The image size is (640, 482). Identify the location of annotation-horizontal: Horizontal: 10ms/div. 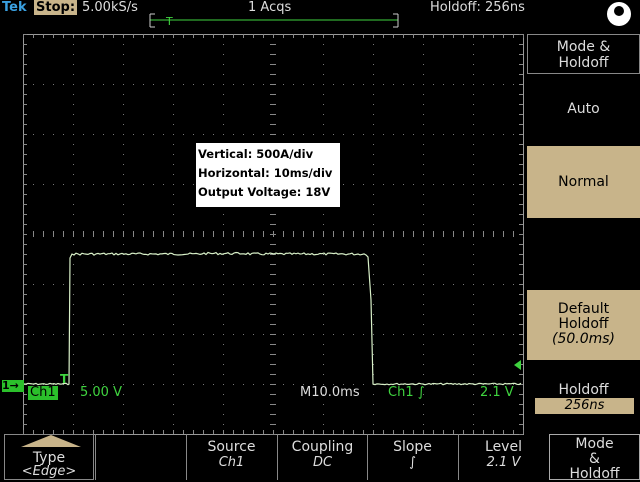
(265, 173).